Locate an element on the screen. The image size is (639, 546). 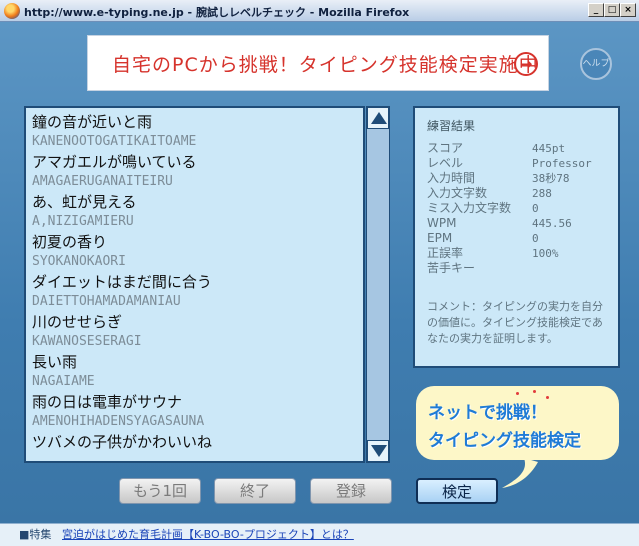
minimize-button: _ is located at coordinates (596, 10).